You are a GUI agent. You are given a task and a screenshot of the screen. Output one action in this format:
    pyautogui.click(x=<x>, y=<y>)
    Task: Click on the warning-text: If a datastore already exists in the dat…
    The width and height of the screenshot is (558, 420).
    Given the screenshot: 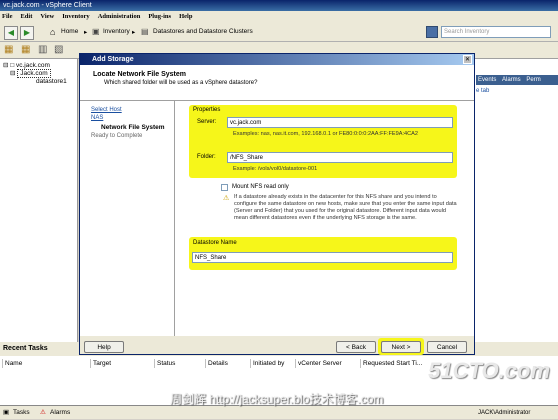 What is the action you would take?
    pyautogui.click(x=345, y=207)
    